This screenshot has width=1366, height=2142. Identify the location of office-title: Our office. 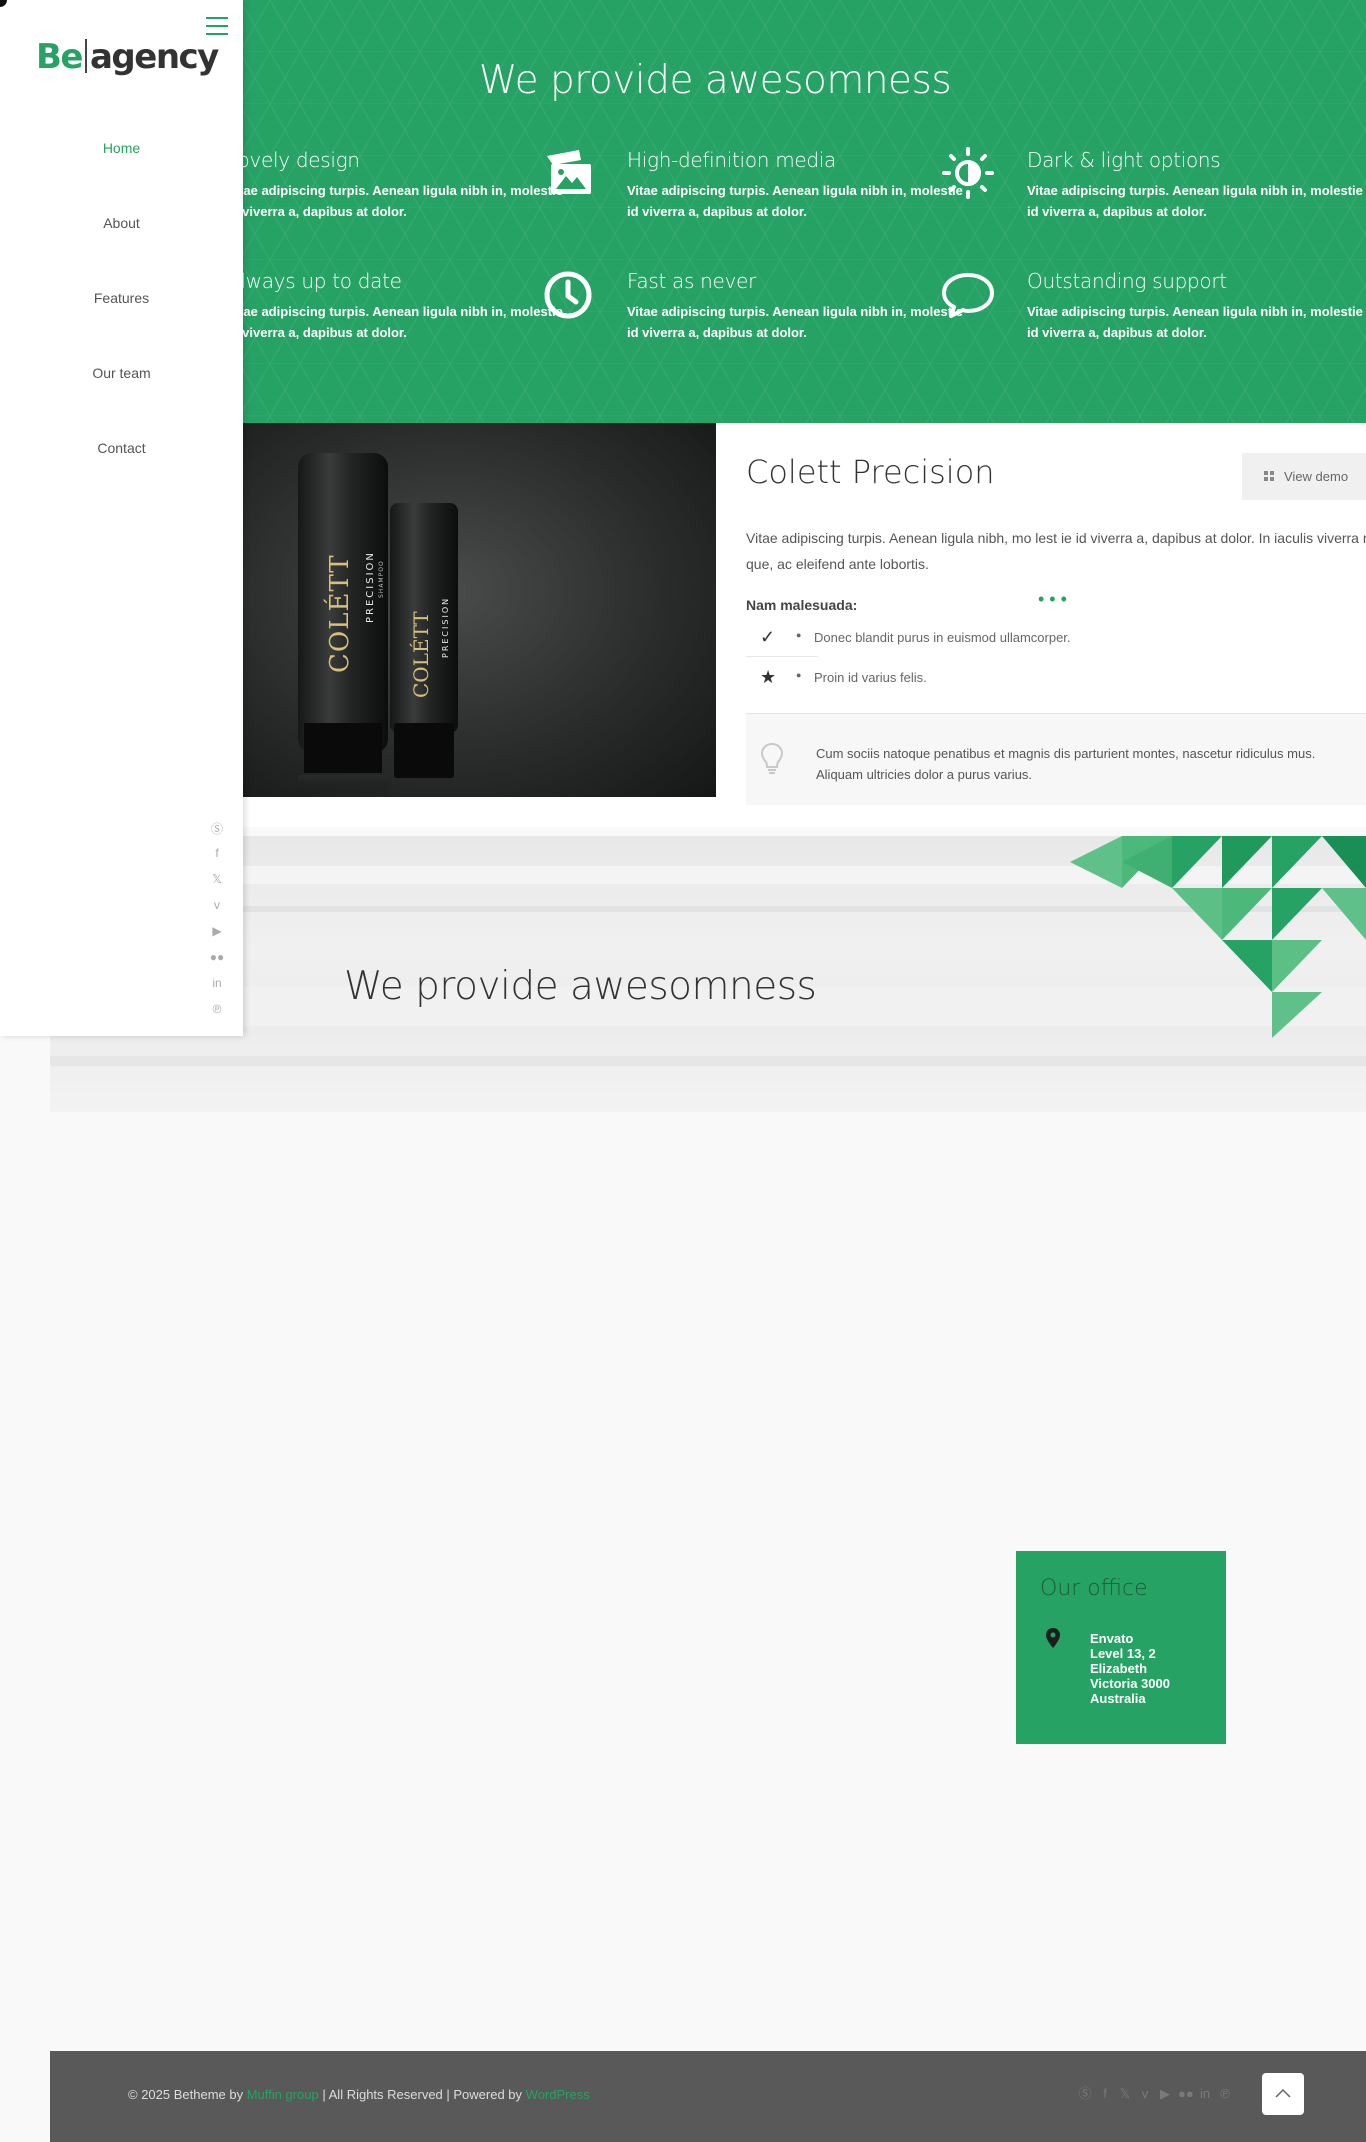
(1094, 1588).